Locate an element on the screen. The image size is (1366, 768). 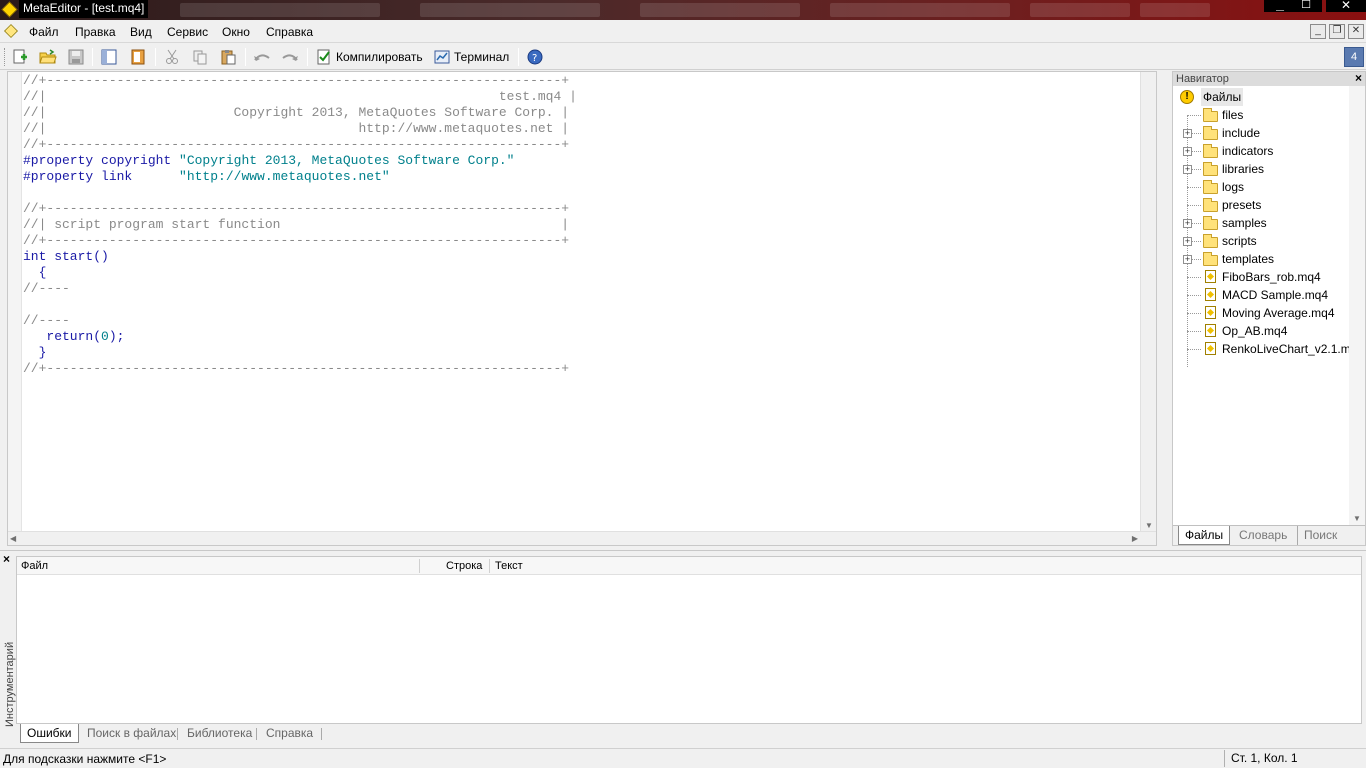
tree-folder: + indicators is located at coordinates (1269, 151).